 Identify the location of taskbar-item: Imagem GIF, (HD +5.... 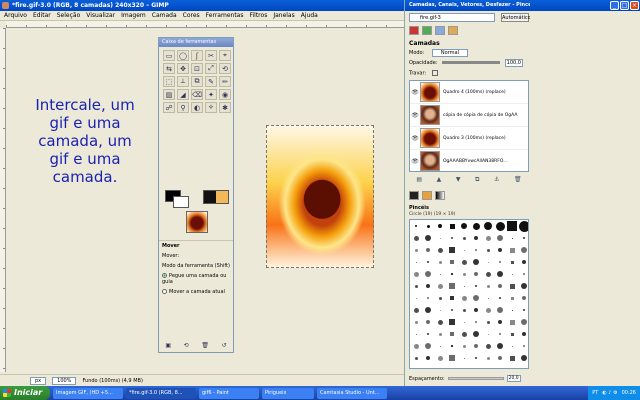
(88, 393).